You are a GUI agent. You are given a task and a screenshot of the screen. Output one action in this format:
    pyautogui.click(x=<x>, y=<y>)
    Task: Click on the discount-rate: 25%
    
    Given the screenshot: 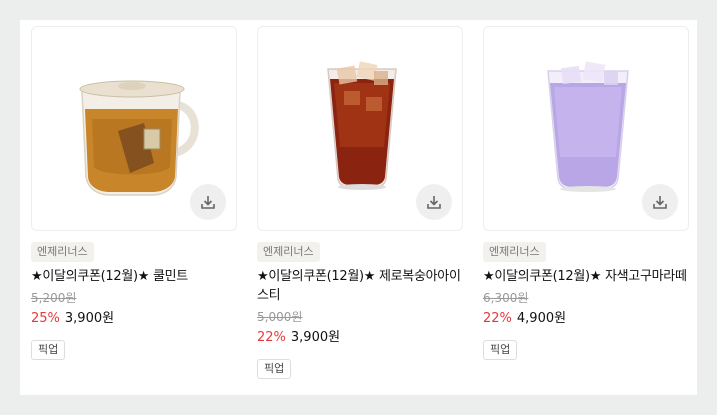 What is the action you would take?
    pyautogui.click(x=45, y=318)
    